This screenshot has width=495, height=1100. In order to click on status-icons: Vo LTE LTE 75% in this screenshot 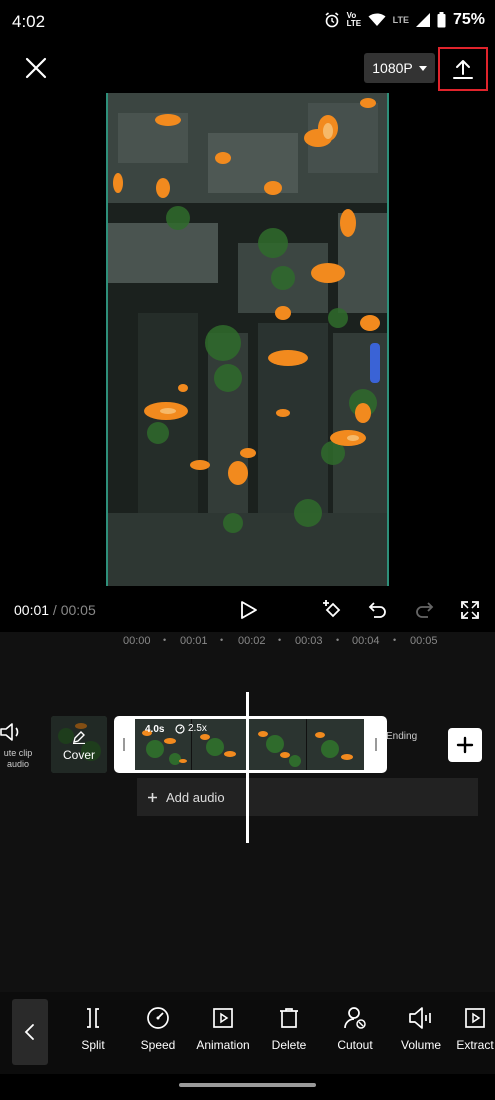, I will do `click(404, 20)`.